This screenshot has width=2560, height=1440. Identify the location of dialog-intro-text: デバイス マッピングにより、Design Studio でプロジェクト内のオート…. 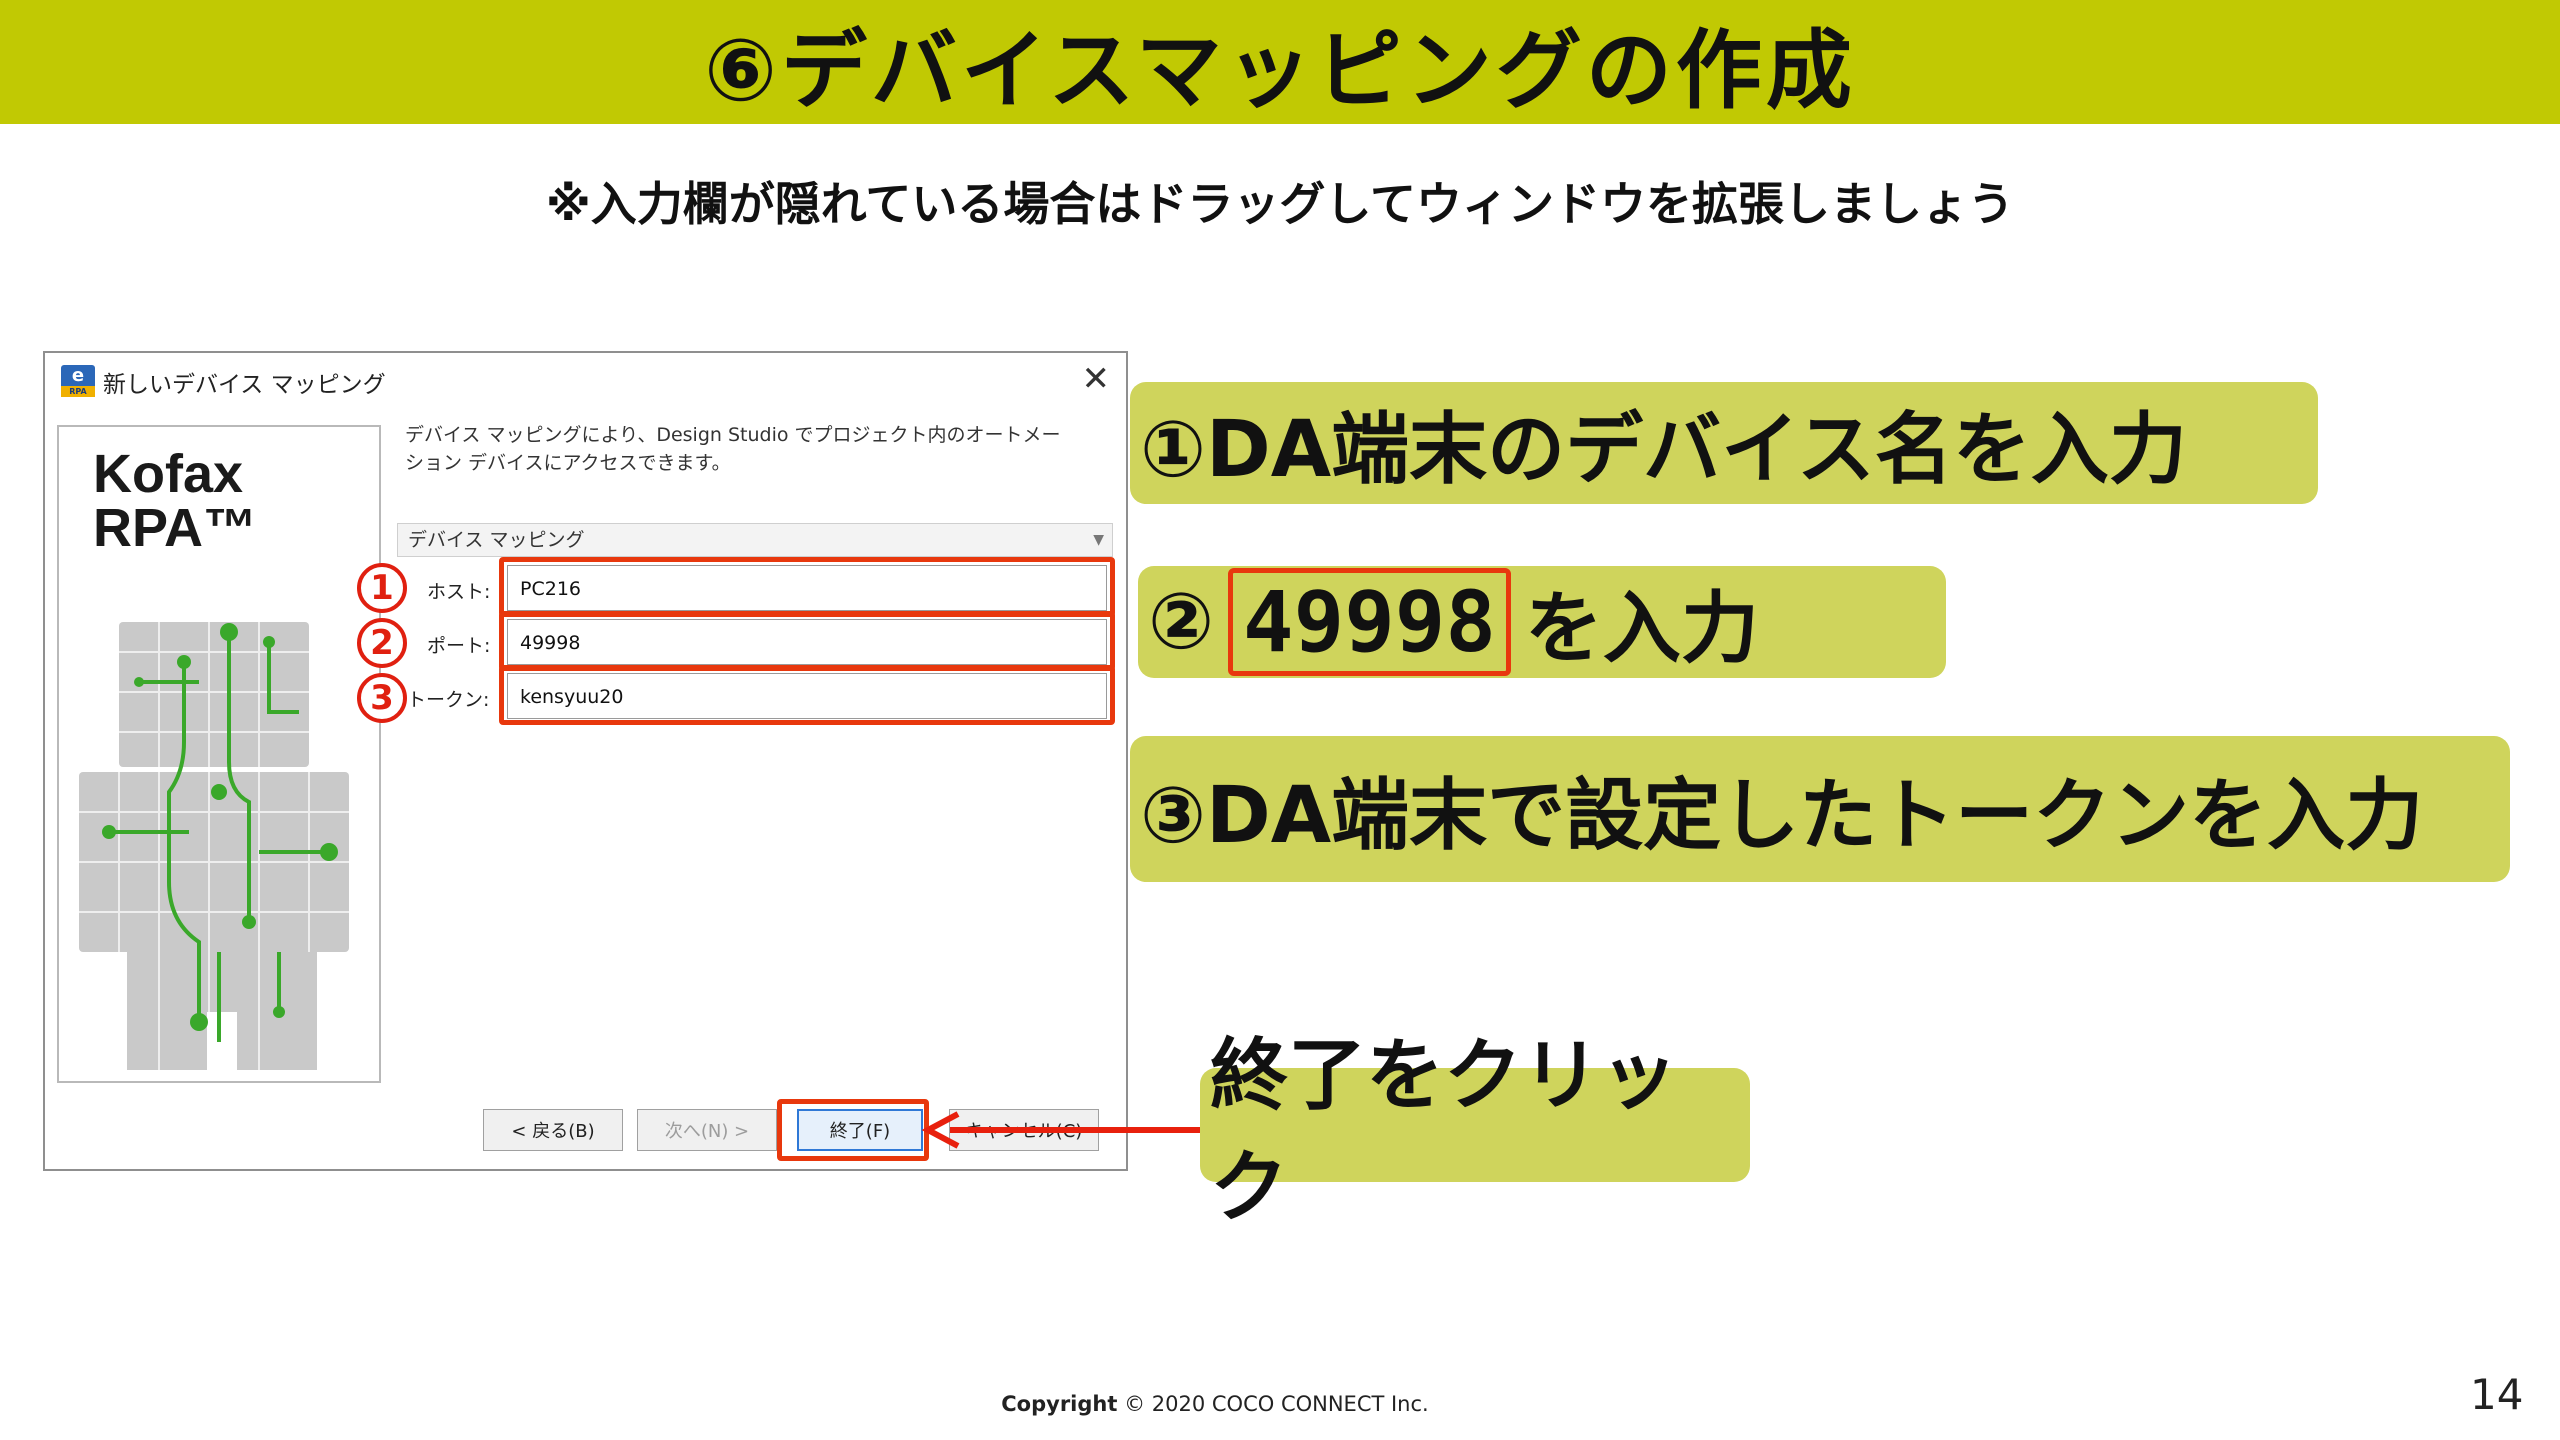
(755, 449).